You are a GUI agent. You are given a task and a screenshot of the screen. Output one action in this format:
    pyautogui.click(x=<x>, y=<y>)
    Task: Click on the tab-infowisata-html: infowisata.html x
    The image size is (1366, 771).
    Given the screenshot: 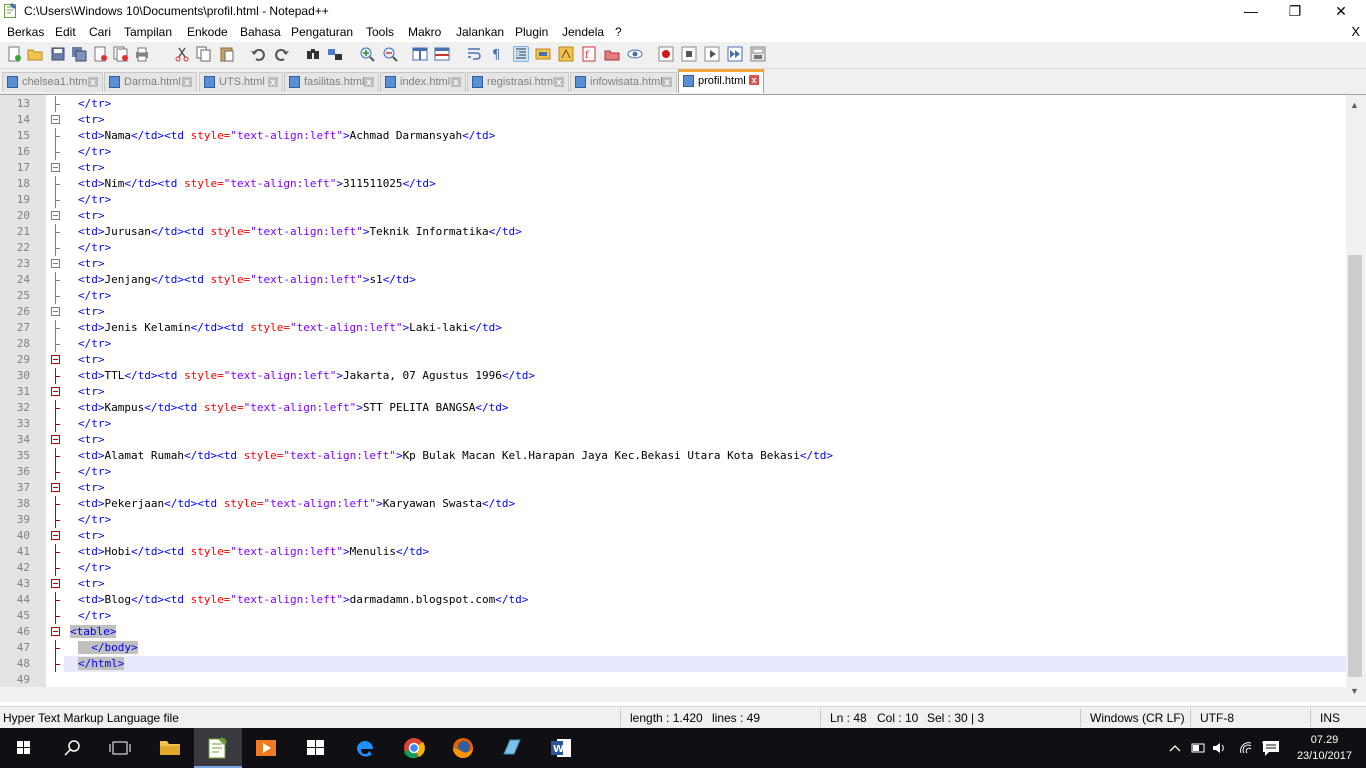 What is the action you would take?
    pyautogui.click(x=623, y=82)
    